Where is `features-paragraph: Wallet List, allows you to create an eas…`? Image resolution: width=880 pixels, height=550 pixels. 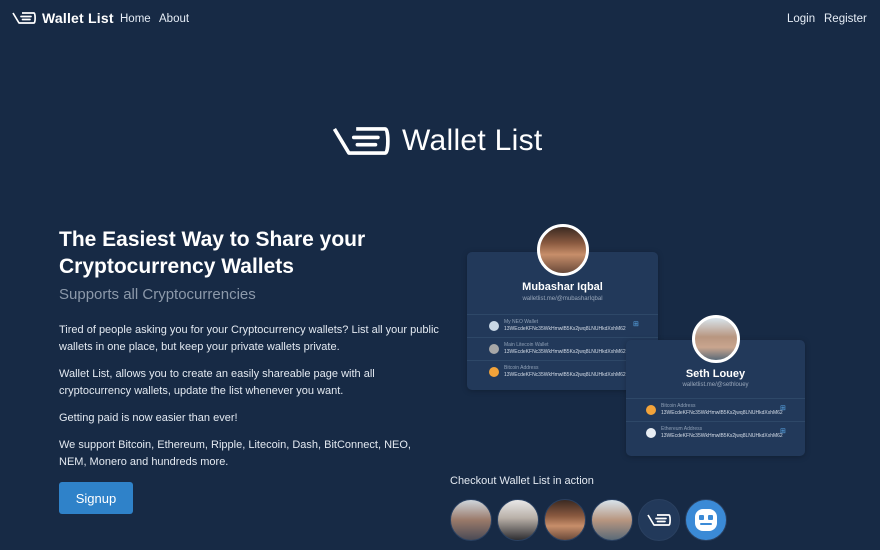 features-paragraph: Wallet List, allows you to create an eas… is located at coordinates (217, 382).